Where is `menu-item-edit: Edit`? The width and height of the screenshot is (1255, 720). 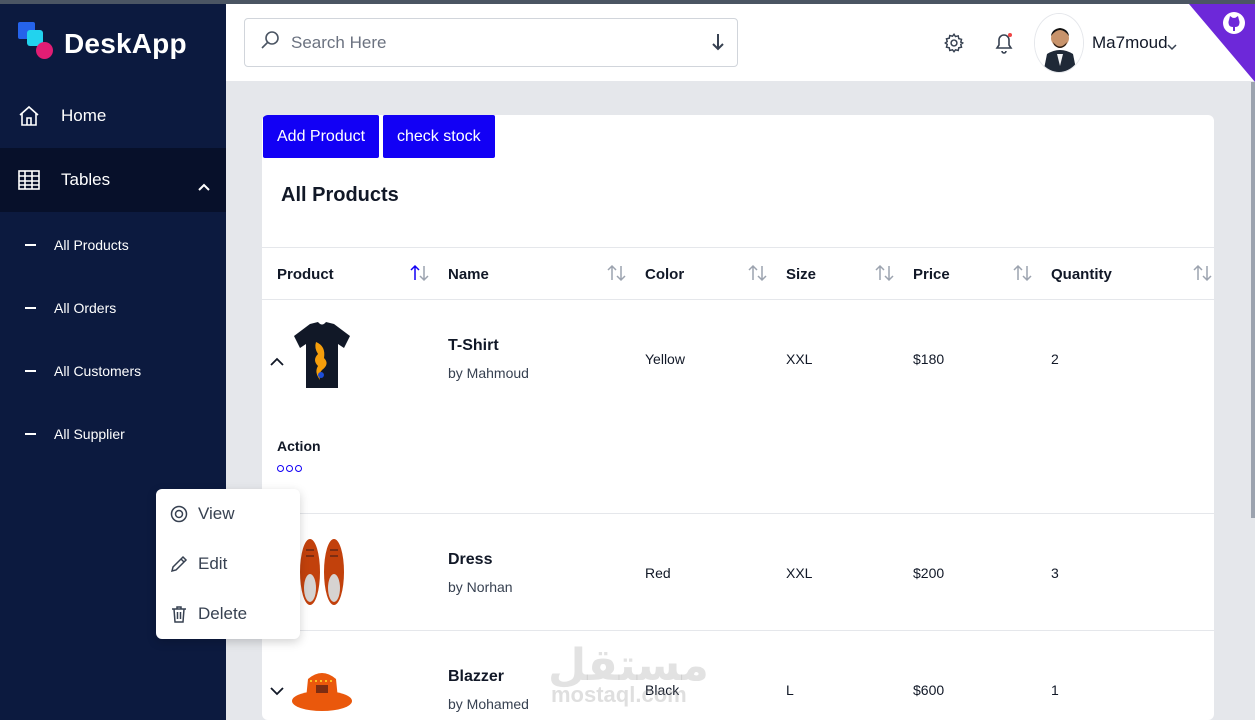
menu-item-edit: Edit is located at coordinates (228, 564).